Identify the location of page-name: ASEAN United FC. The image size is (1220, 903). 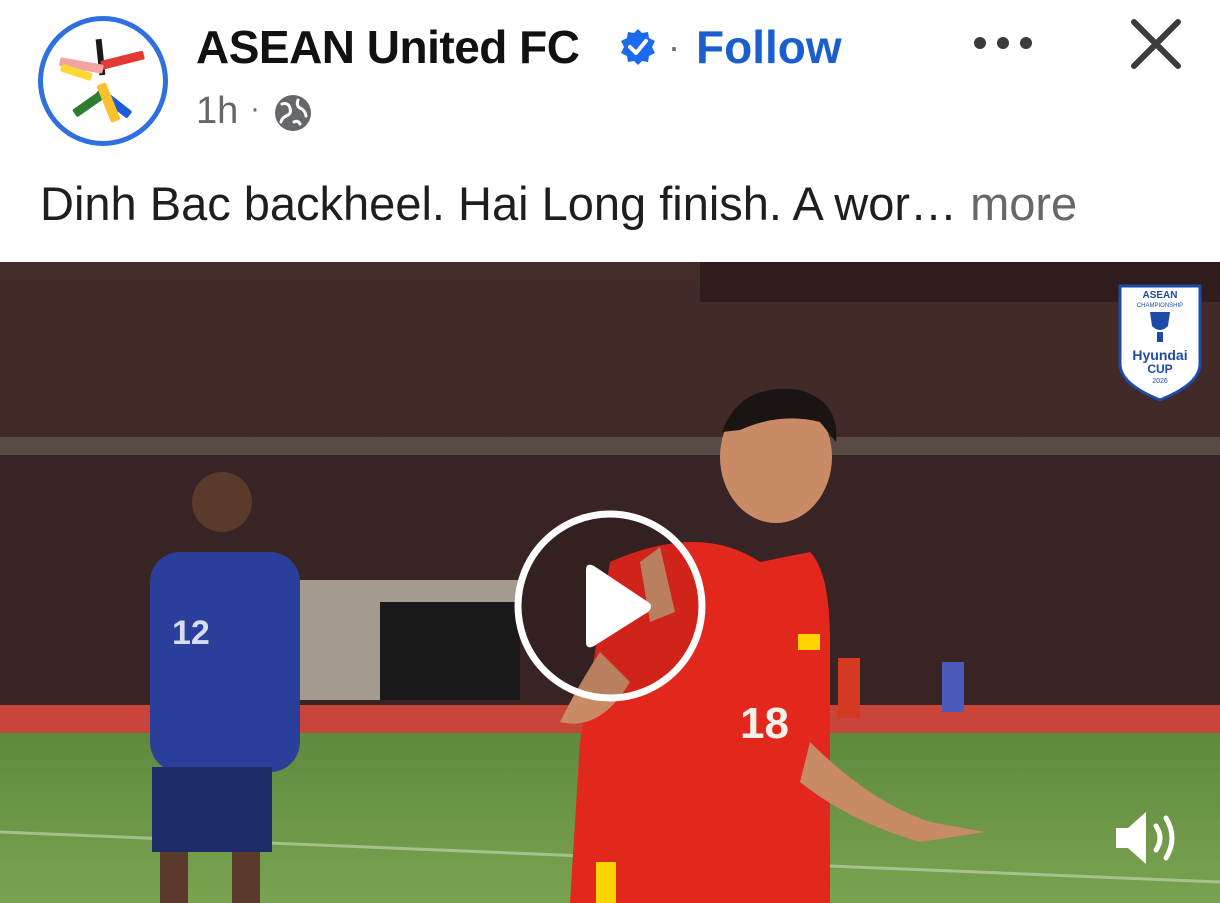
(388, 47).